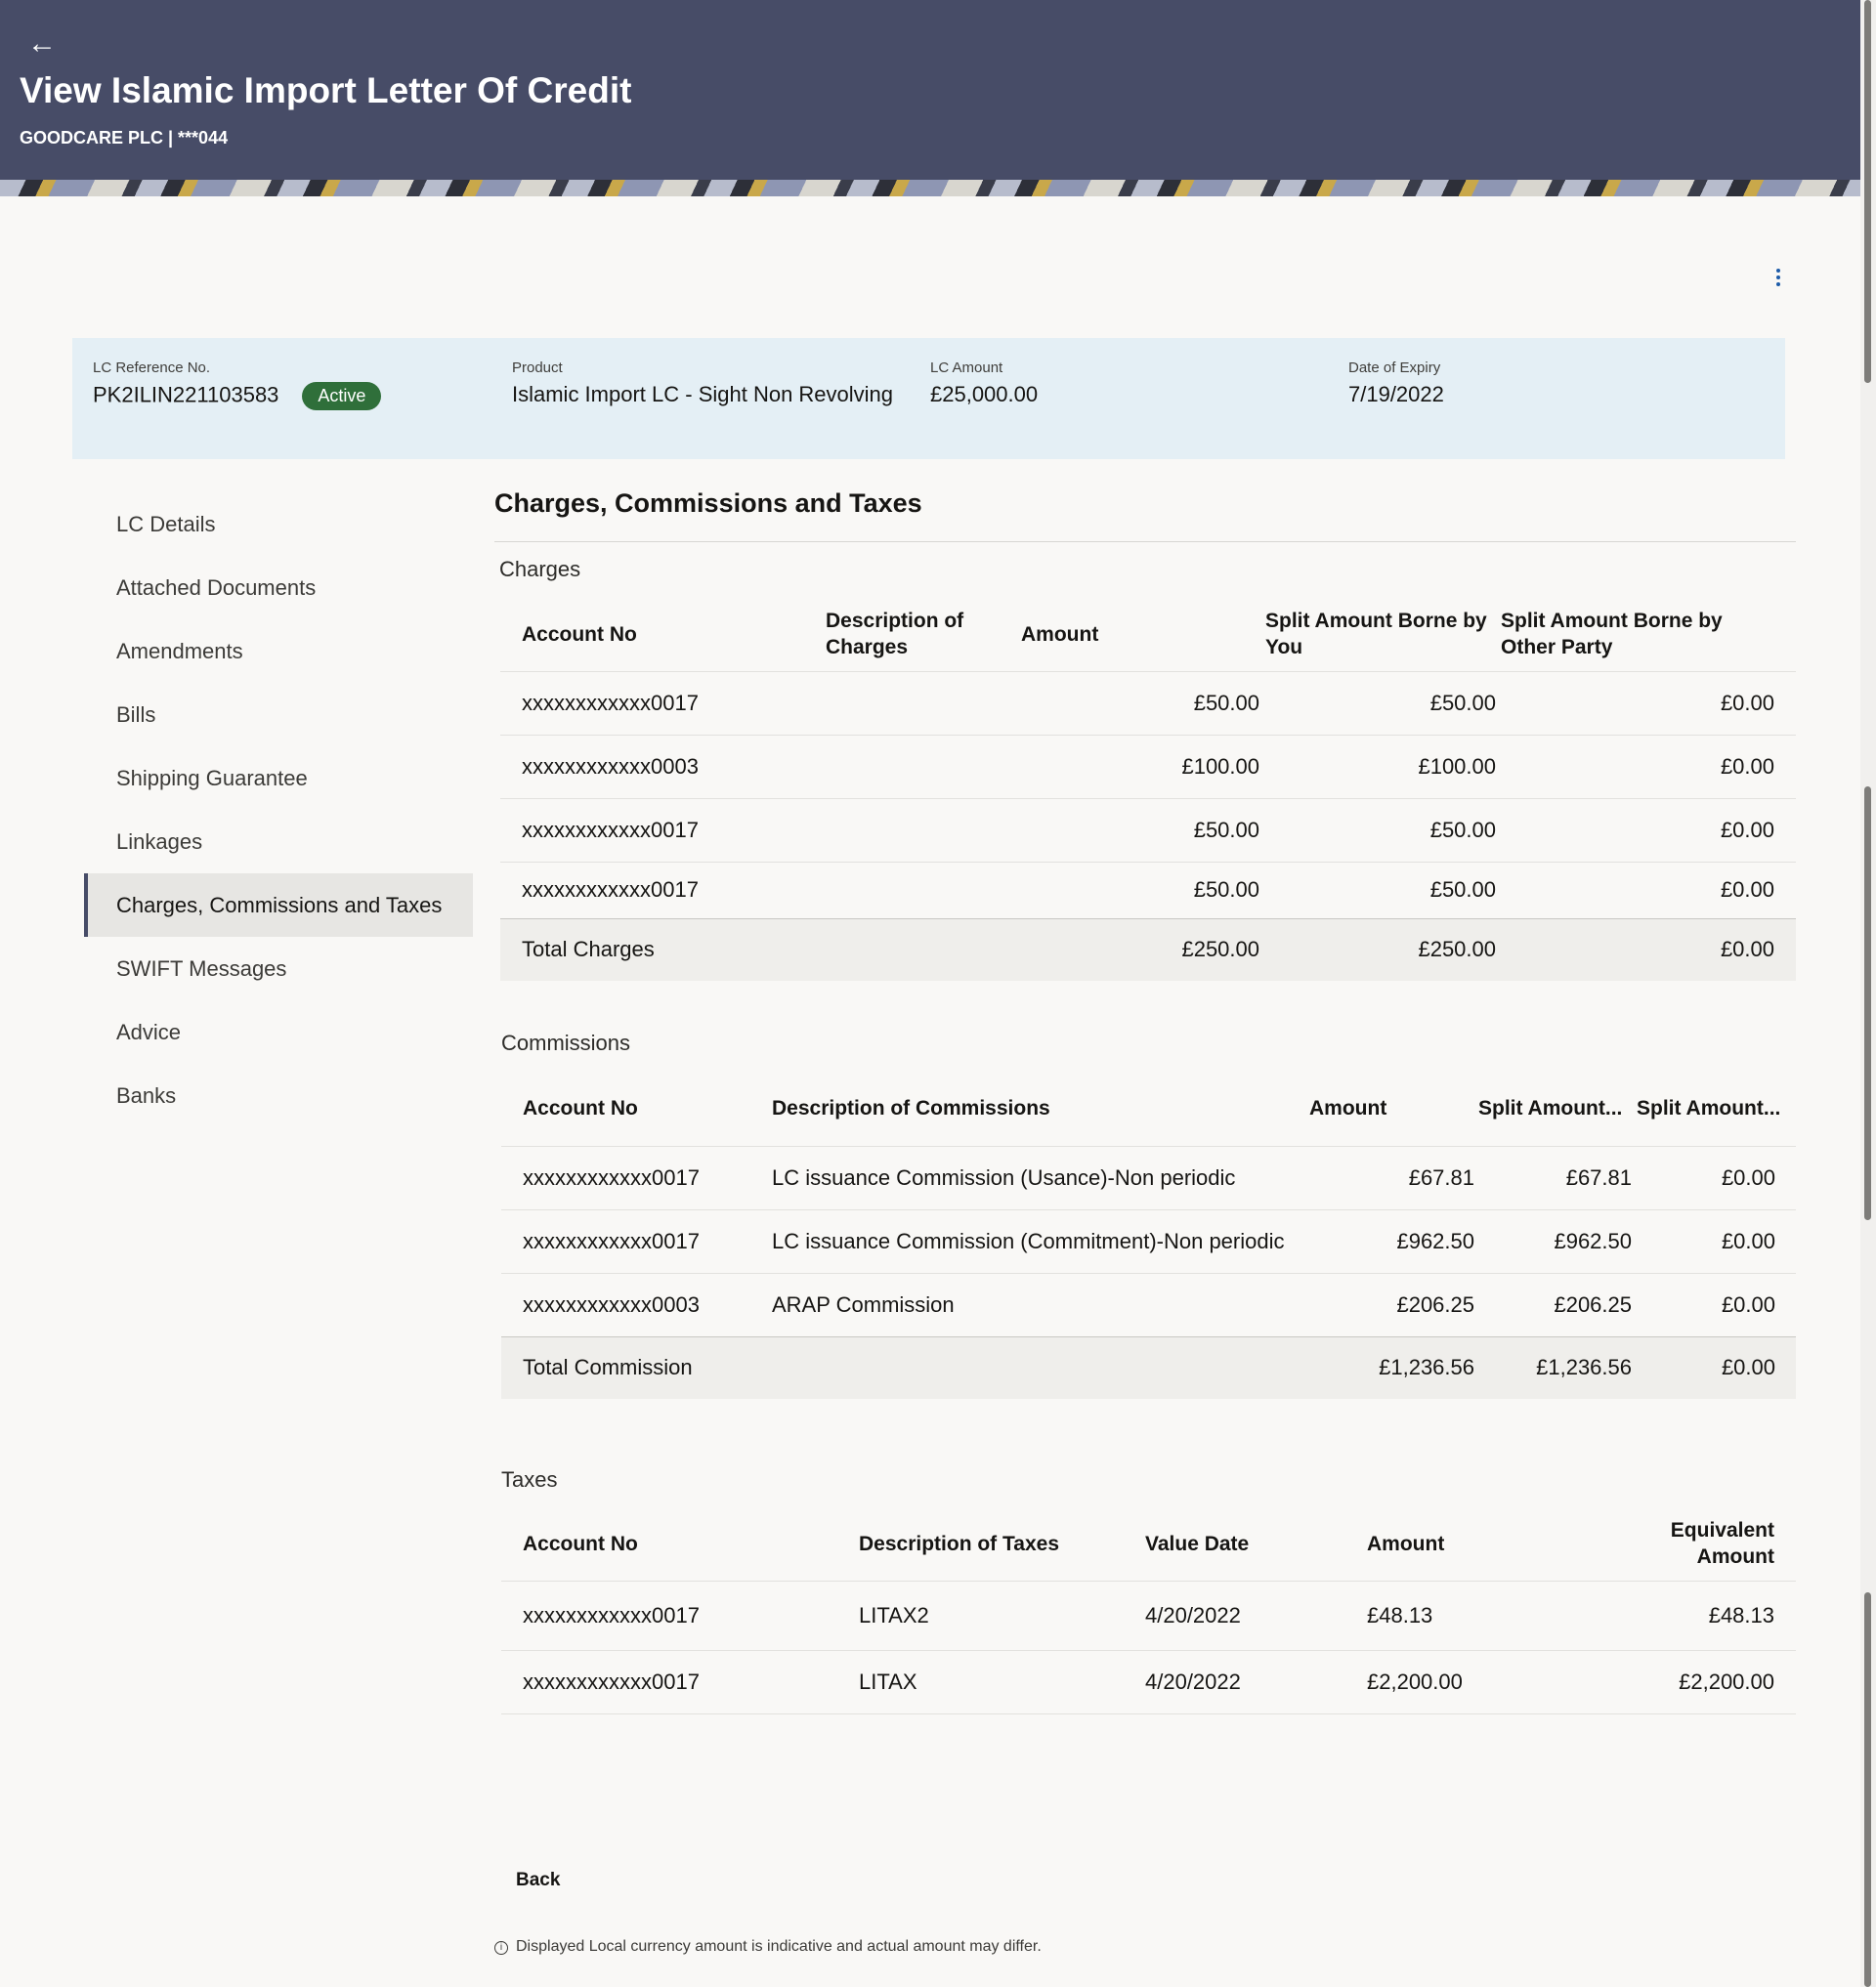  I want to click on table-row: xxxxxxxxxxxx0017 £50.00 £50.00 £0.00, so click(1148, 702).